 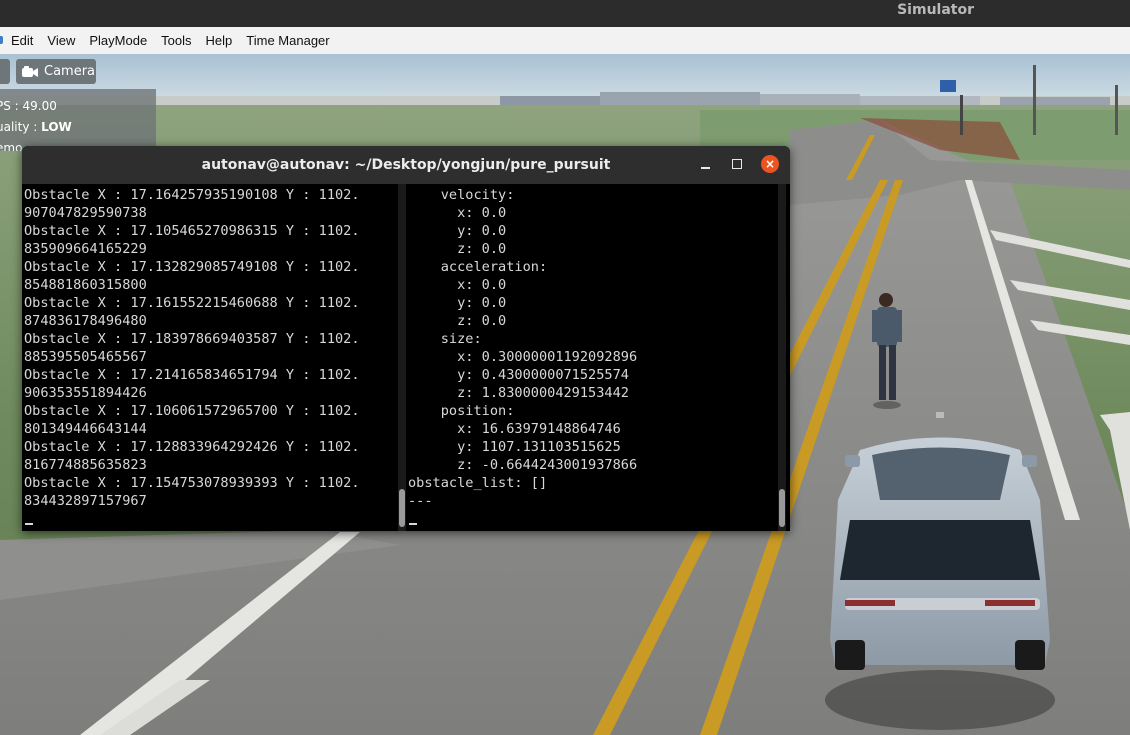 What do you see at coordinates (56, 127) in the screenshot?
I see `quality-value: LOW` at bounding box center [56, 127].